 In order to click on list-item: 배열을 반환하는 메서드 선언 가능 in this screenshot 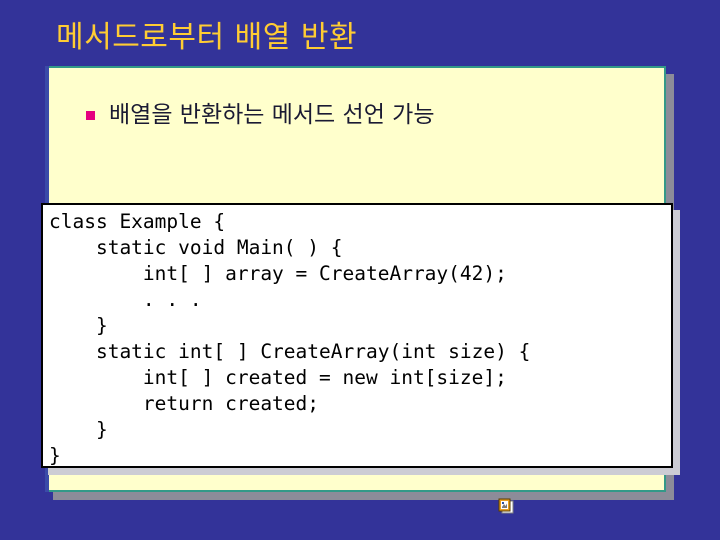, I will do `click(260, 115)`.